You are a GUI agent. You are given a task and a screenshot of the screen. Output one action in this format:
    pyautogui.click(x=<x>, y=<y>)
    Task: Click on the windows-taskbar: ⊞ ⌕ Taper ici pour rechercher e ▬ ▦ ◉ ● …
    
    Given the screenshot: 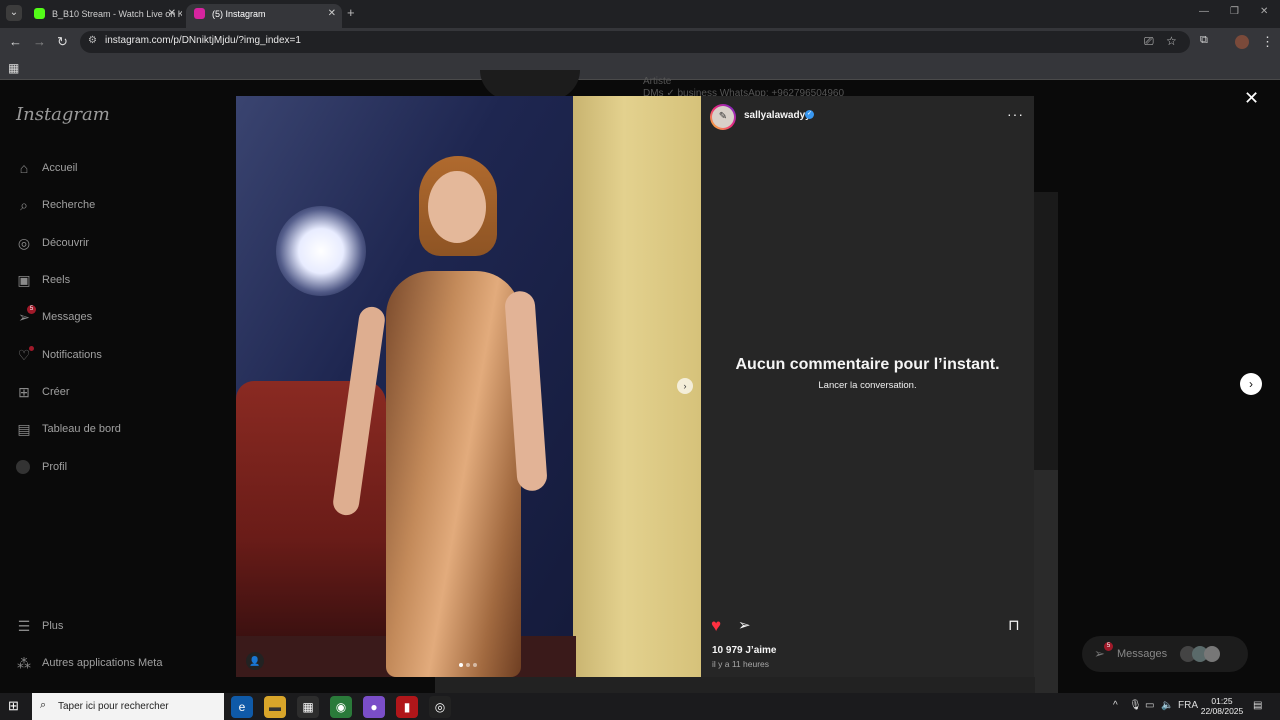 What is the action you would take?
    pyautogui.click(x=640, y=706)
    